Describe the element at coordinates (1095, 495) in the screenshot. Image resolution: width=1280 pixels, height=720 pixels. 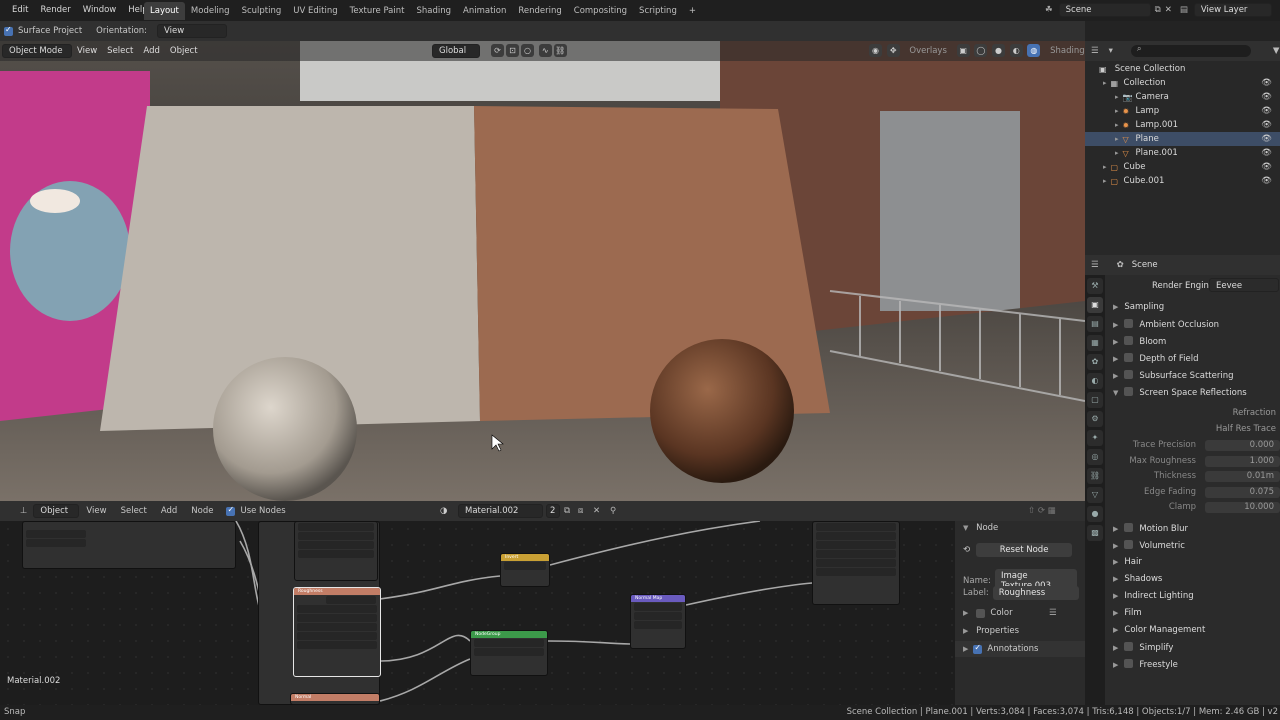
I see `data-tab-icon: ▽` at that location.